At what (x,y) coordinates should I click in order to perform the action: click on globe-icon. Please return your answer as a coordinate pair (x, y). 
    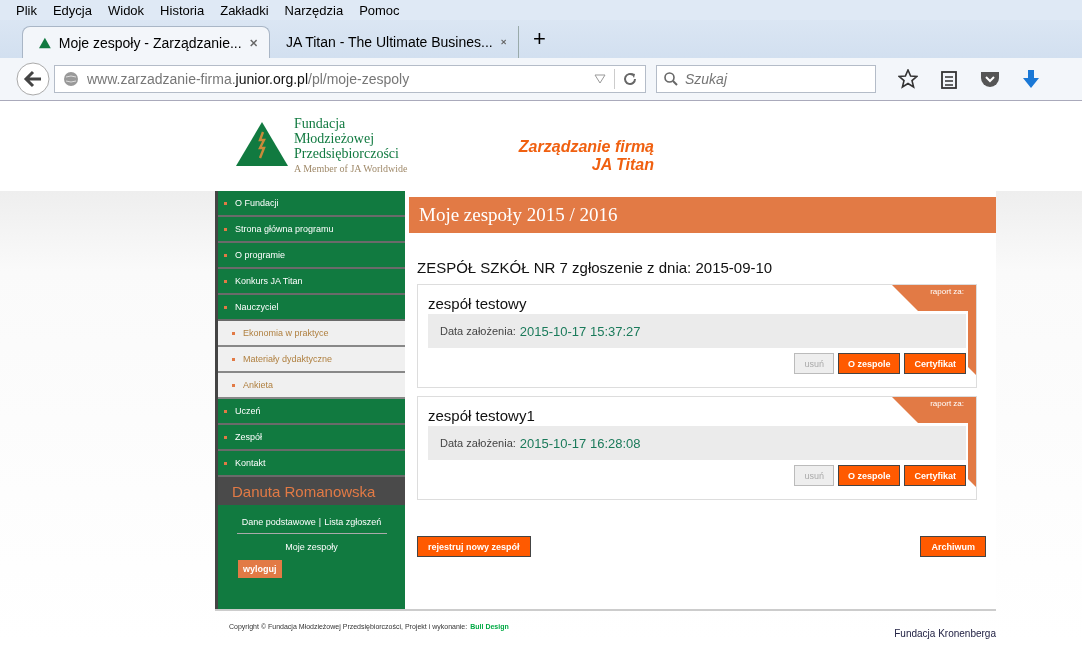
    Looking at the image, I should click on (71, 79).